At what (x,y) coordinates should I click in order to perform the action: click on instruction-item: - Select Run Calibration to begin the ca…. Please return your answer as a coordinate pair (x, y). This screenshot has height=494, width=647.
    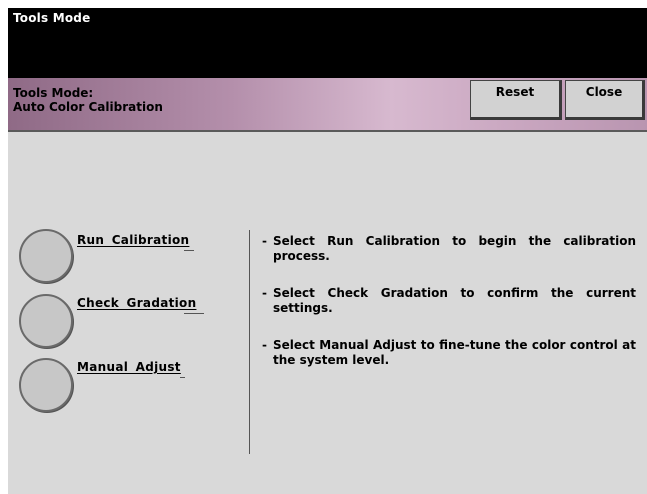
    Looking at the image, I should click on (449, 249).